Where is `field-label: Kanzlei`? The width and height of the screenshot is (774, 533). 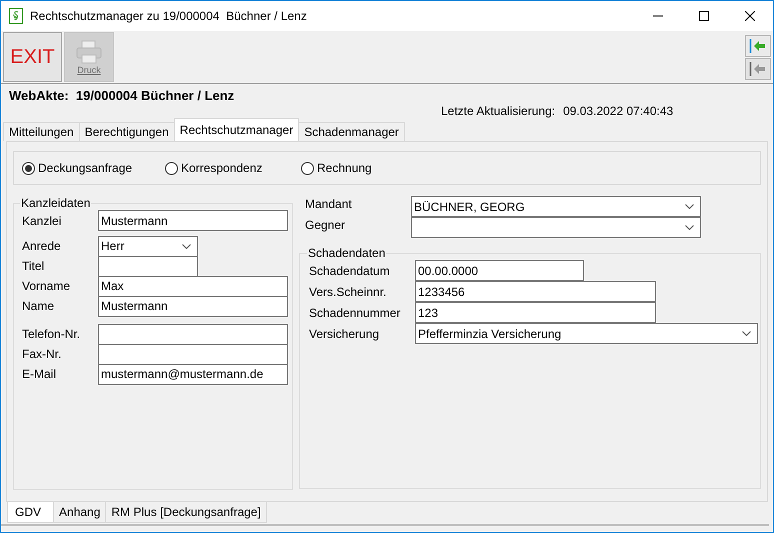 field-label: Kanzlei is located at coordinates (42, 221).